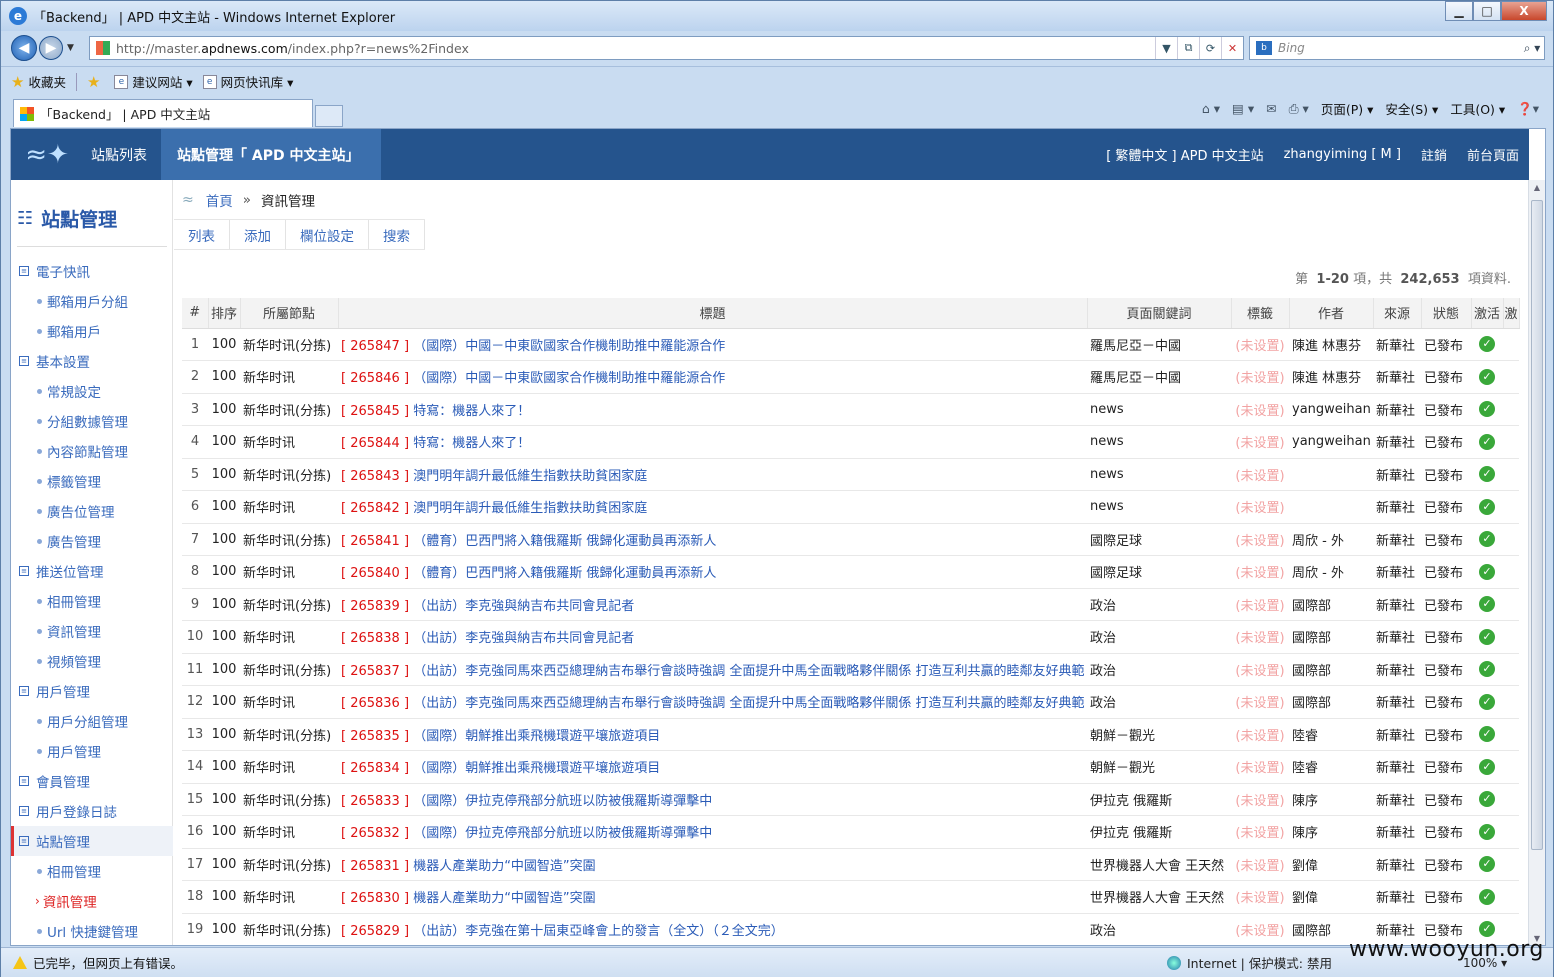 The image size is (1554, 977). I want to click on nav-site-list: 站點列表, so click(119, 155).